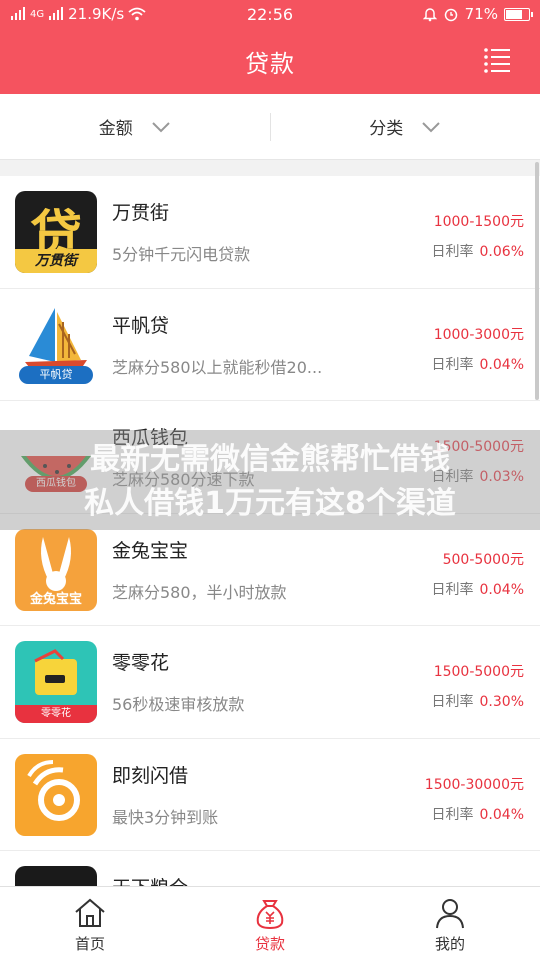  What do you see at coordinates (55, 599) in the screenshot?
I see `logo-text: 金兔宝宝` at bounding box center [55, 599].